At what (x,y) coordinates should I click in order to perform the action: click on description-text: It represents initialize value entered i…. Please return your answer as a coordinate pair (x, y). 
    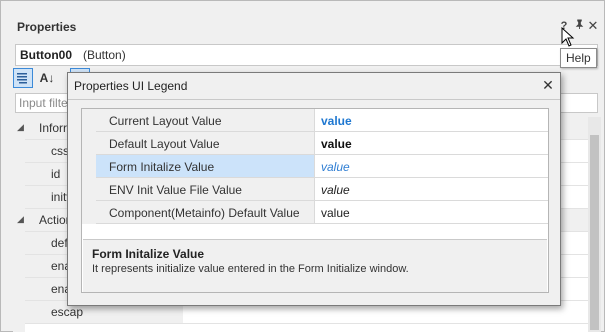
    Looking at the image, I should click on (250, 269).